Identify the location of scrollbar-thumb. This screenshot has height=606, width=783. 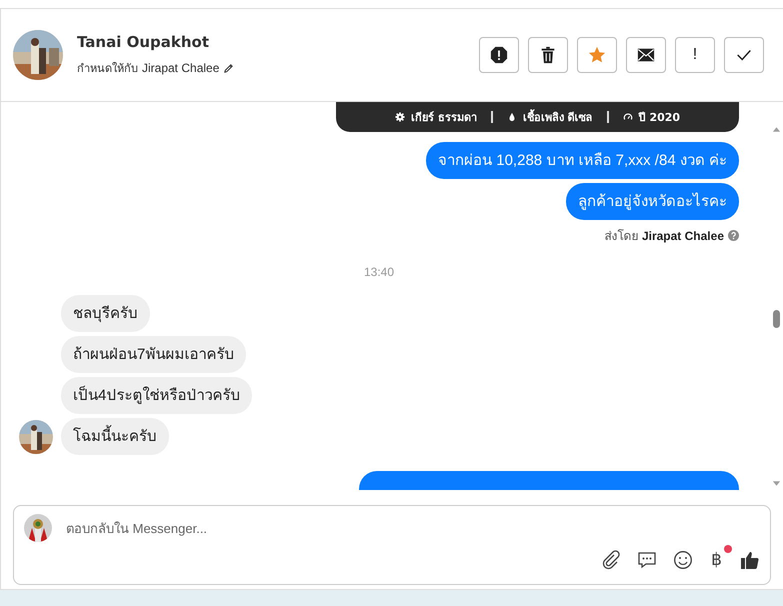
(776, 319).